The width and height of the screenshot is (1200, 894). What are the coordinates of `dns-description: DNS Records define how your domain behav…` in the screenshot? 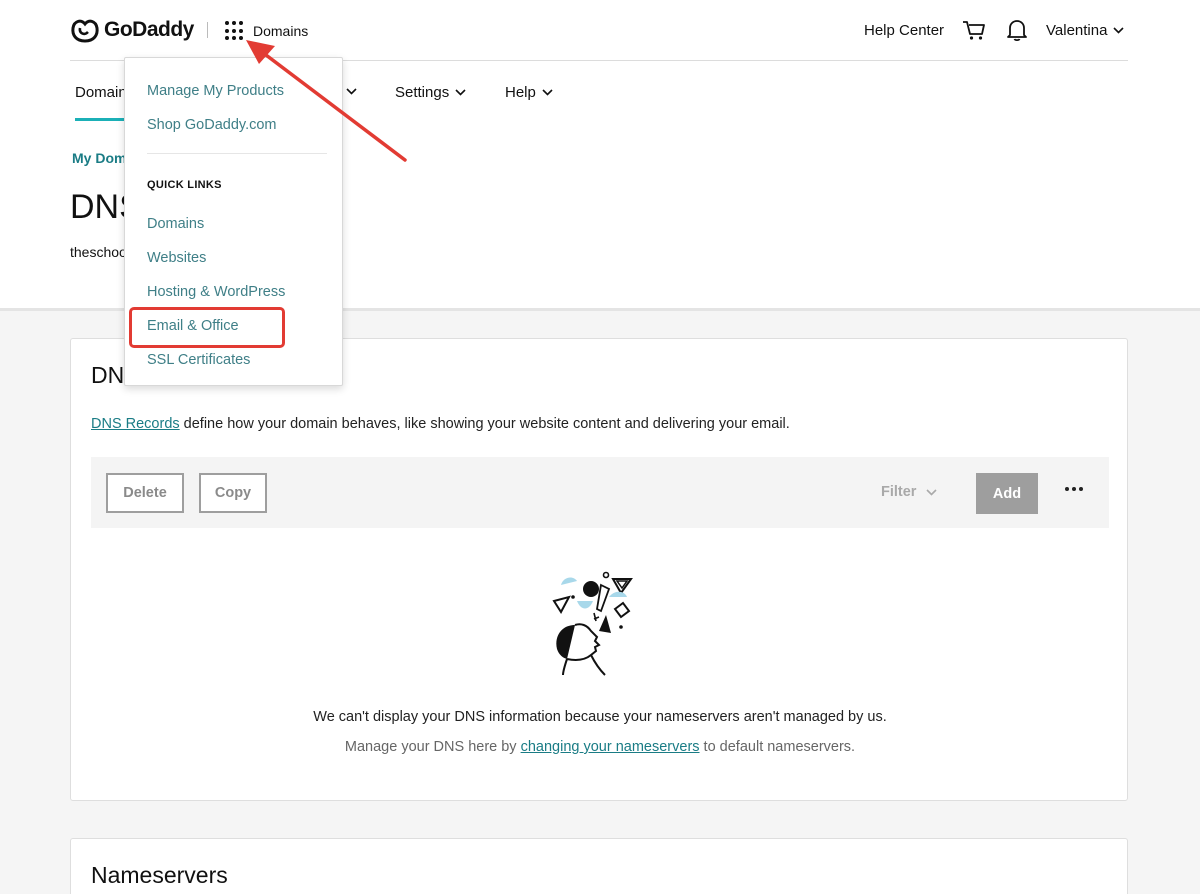 It's located at (440, 424).